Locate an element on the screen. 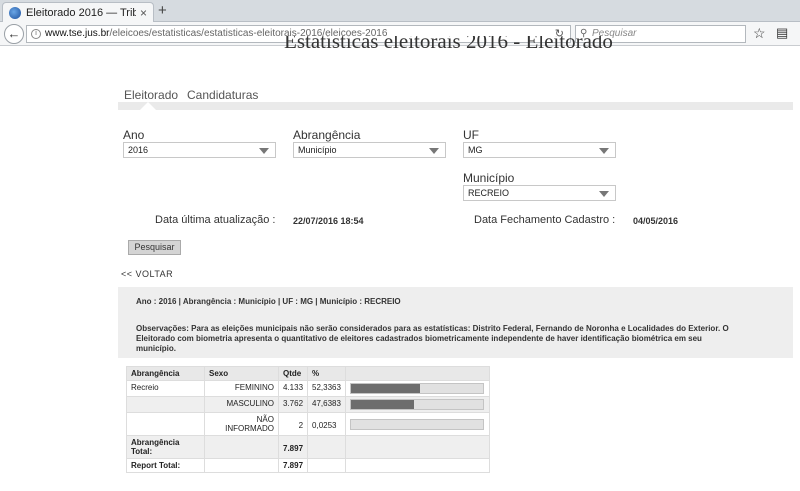  col-pct: % is located at coordinates (327, 373).